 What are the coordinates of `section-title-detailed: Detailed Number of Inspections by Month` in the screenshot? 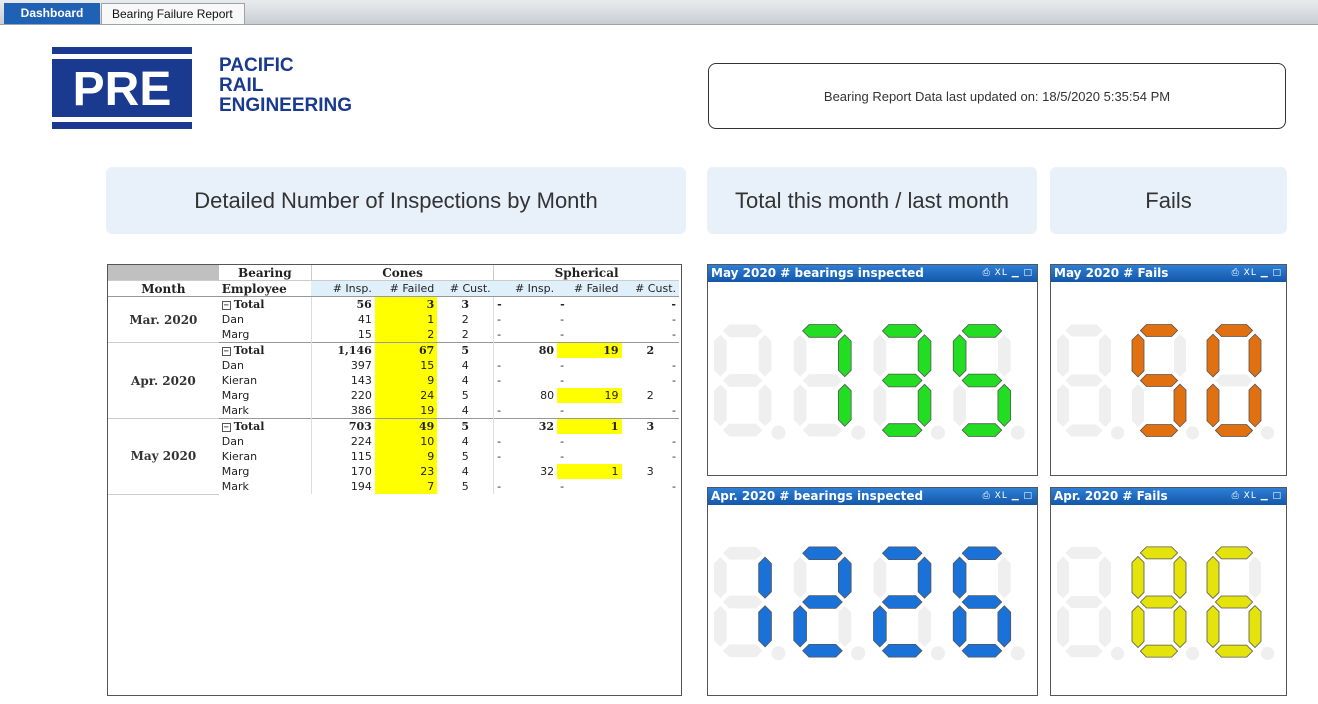 It's located at (396, 200).